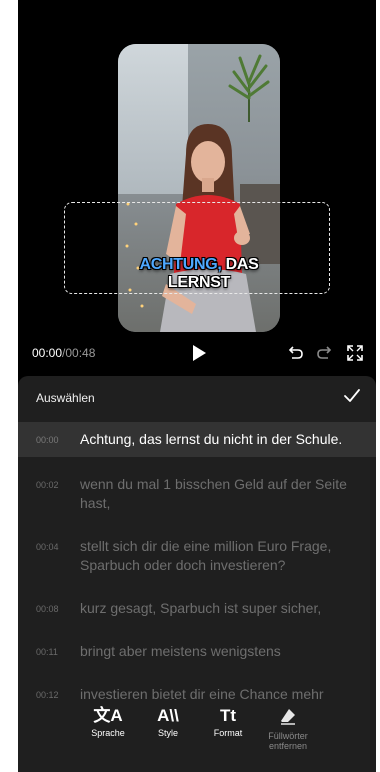  What do you see at coordinates (47, 485) in the screenshot?
I see `caption-timestamp: 00:02` at bounding box center [47, 485].